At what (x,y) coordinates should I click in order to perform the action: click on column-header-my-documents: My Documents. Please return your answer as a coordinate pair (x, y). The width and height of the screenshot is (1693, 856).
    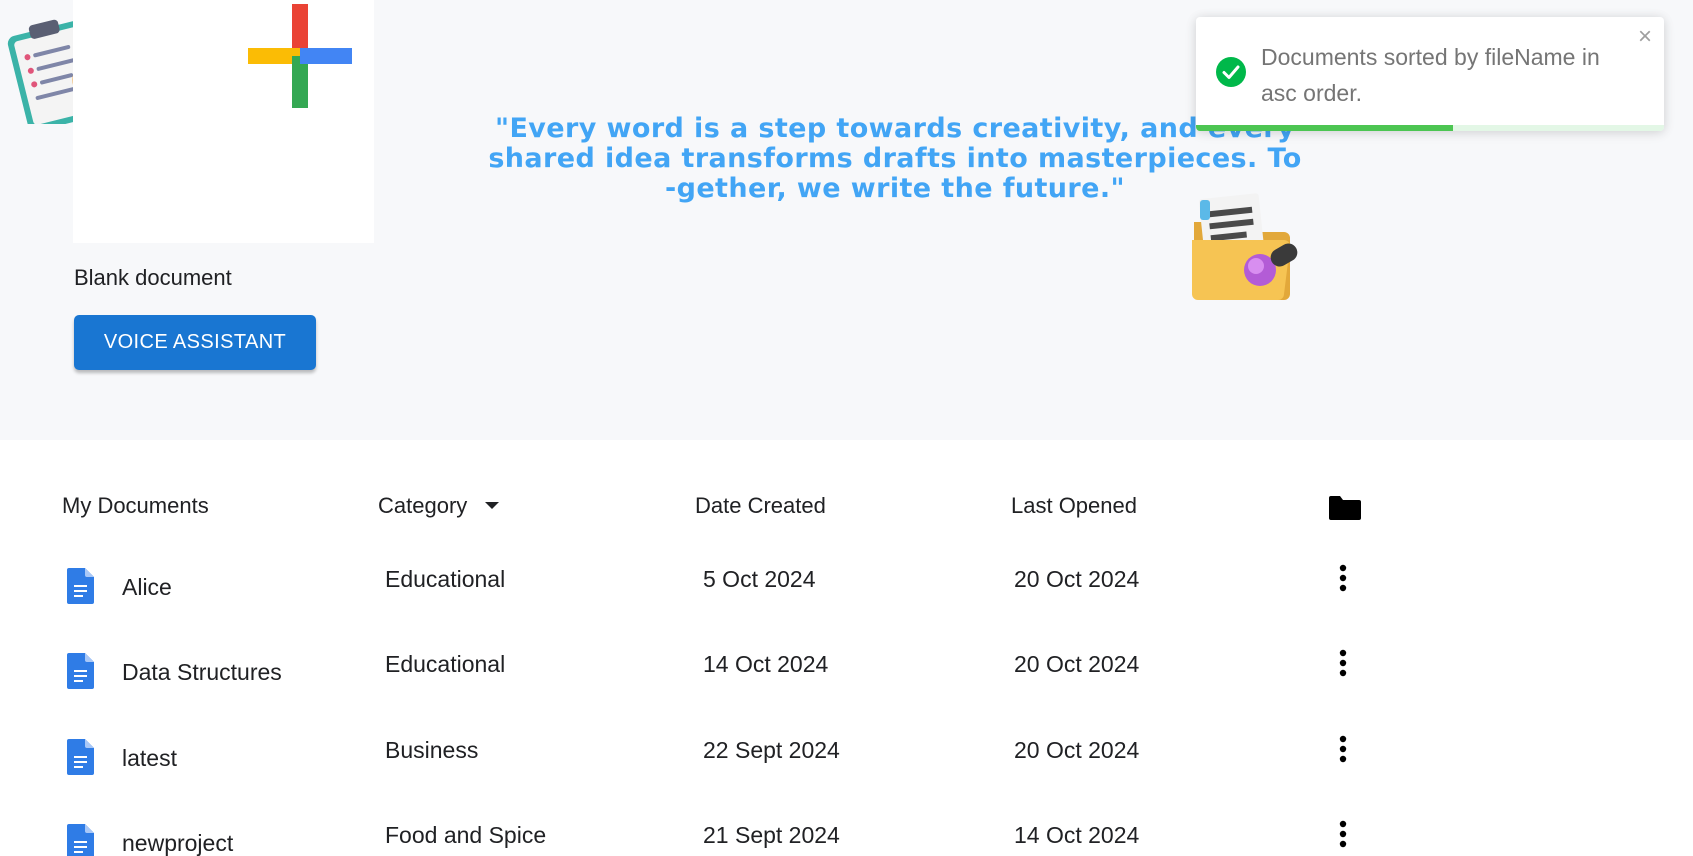
    Looking at the image, I should click on (135, 505).